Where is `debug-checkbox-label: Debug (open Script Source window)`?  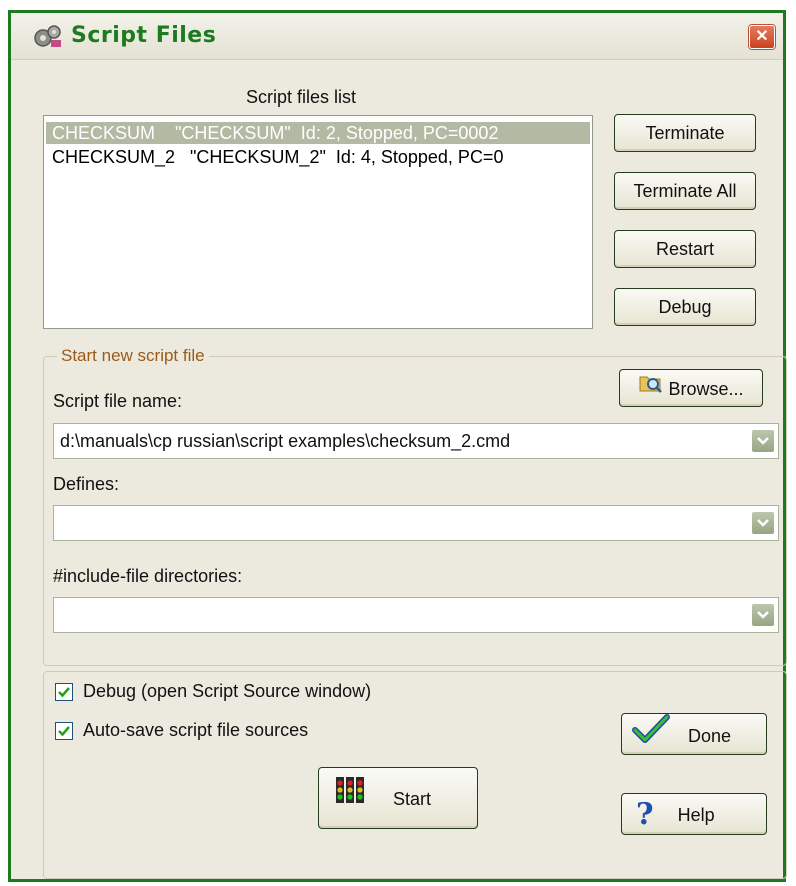 debug-checkbox-label: Debug (open Script Source window) is located at coordinates (227, 691).